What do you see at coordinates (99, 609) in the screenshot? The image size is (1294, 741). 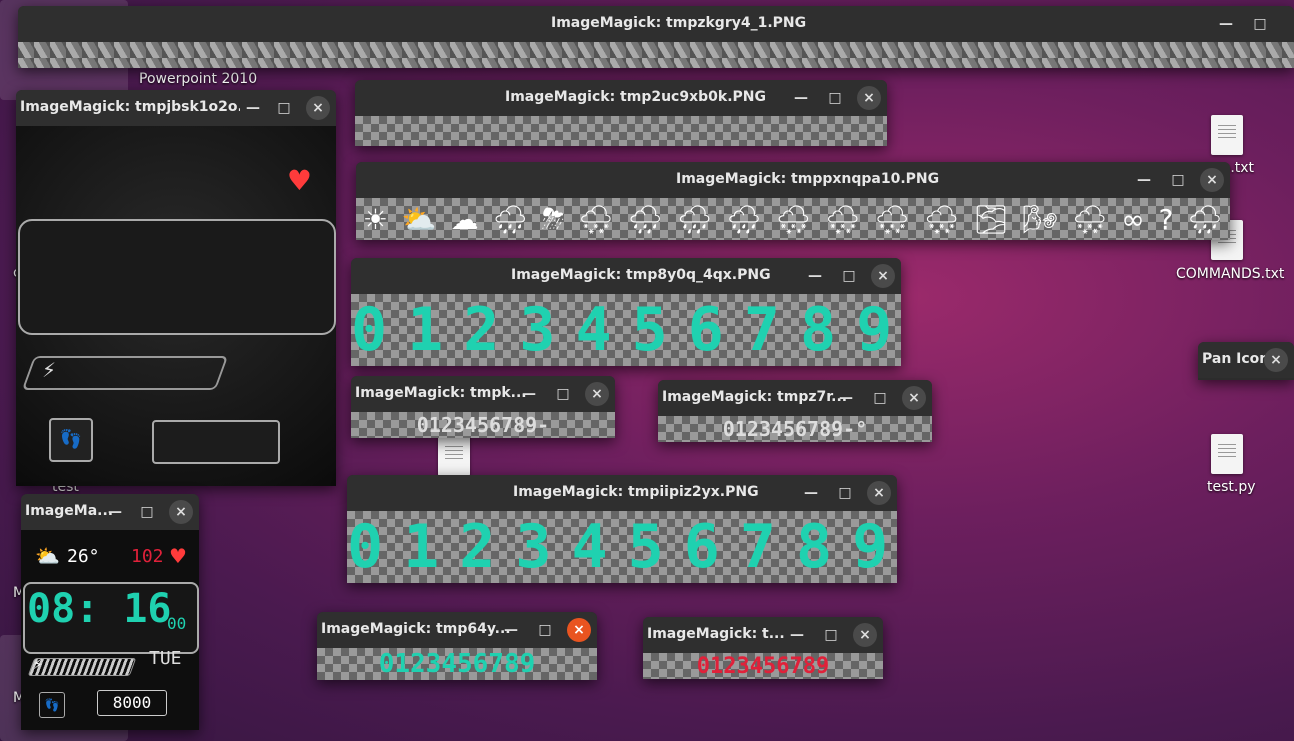 I see `time-display: 08: 16` at bounding box center [99, 609].